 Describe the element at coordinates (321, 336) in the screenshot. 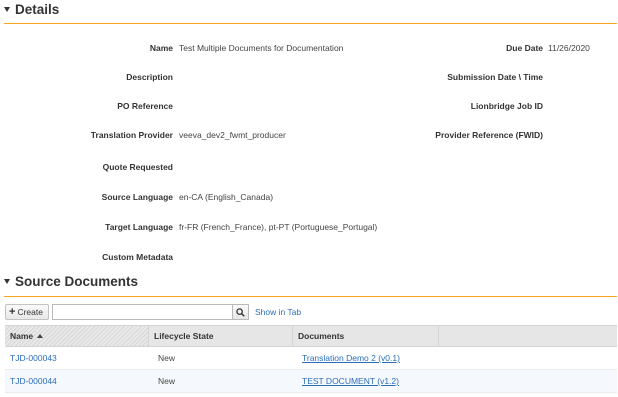

I see `column-header-label: Documents` at that location.